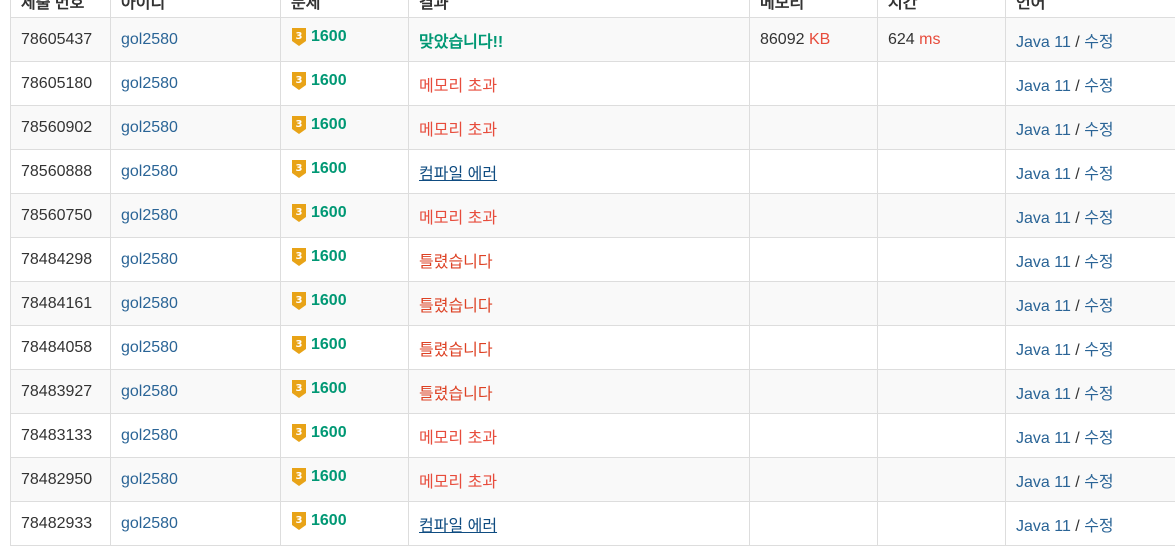  What do you see at coordinates (61, 40) in the screenshot?
I see `submission-id-cell: 78605437` at bounding box center [61, 40].